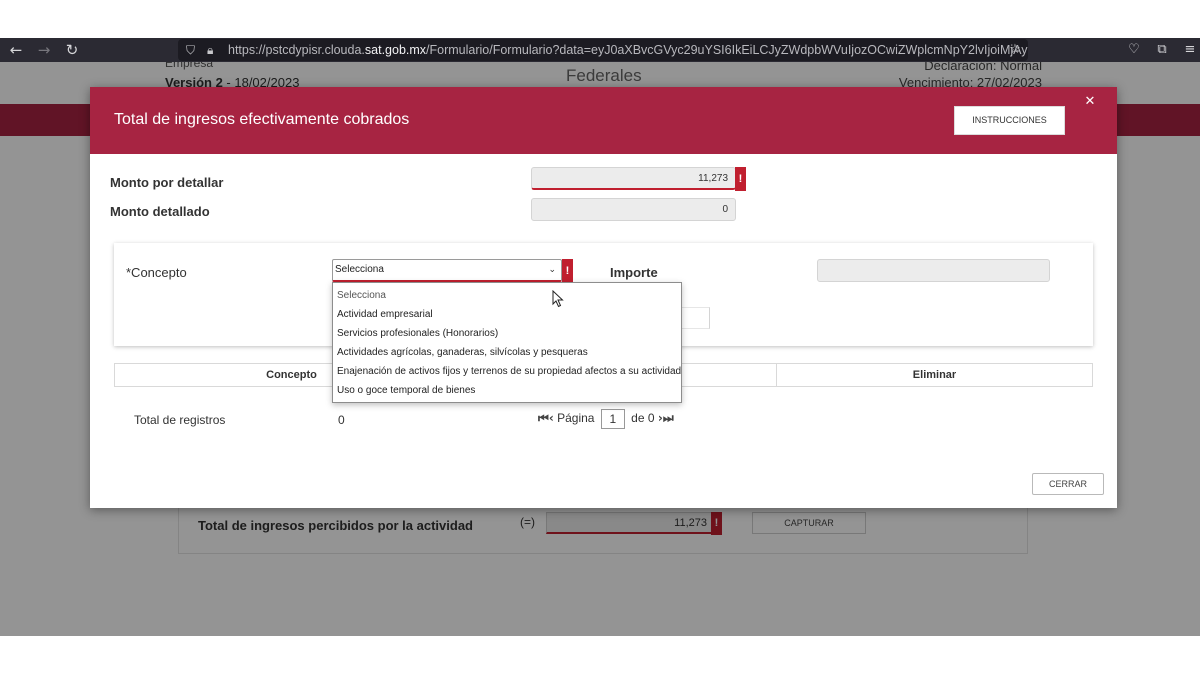 This screenshot has height=675, width=1200. I want to click on total-registros-label: Total de registros, so click(180, 420).